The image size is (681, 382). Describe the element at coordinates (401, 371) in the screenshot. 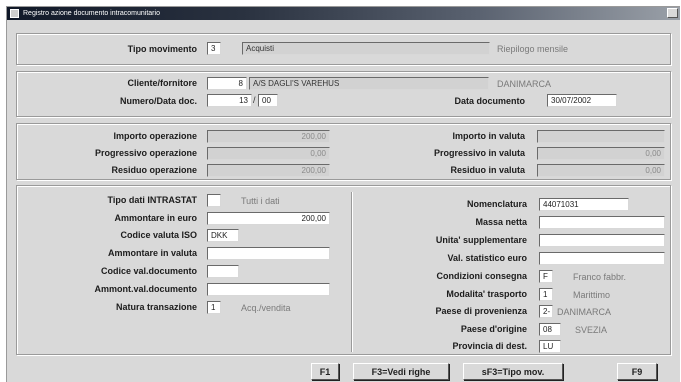

I see `vedi-righe-button: F3=Vedi righe` at that location.